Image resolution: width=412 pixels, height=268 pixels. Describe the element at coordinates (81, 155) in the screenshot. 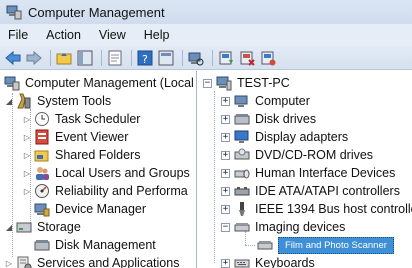

I see `tree-item-shared-folders: ▷ Shared Folders` at that location.